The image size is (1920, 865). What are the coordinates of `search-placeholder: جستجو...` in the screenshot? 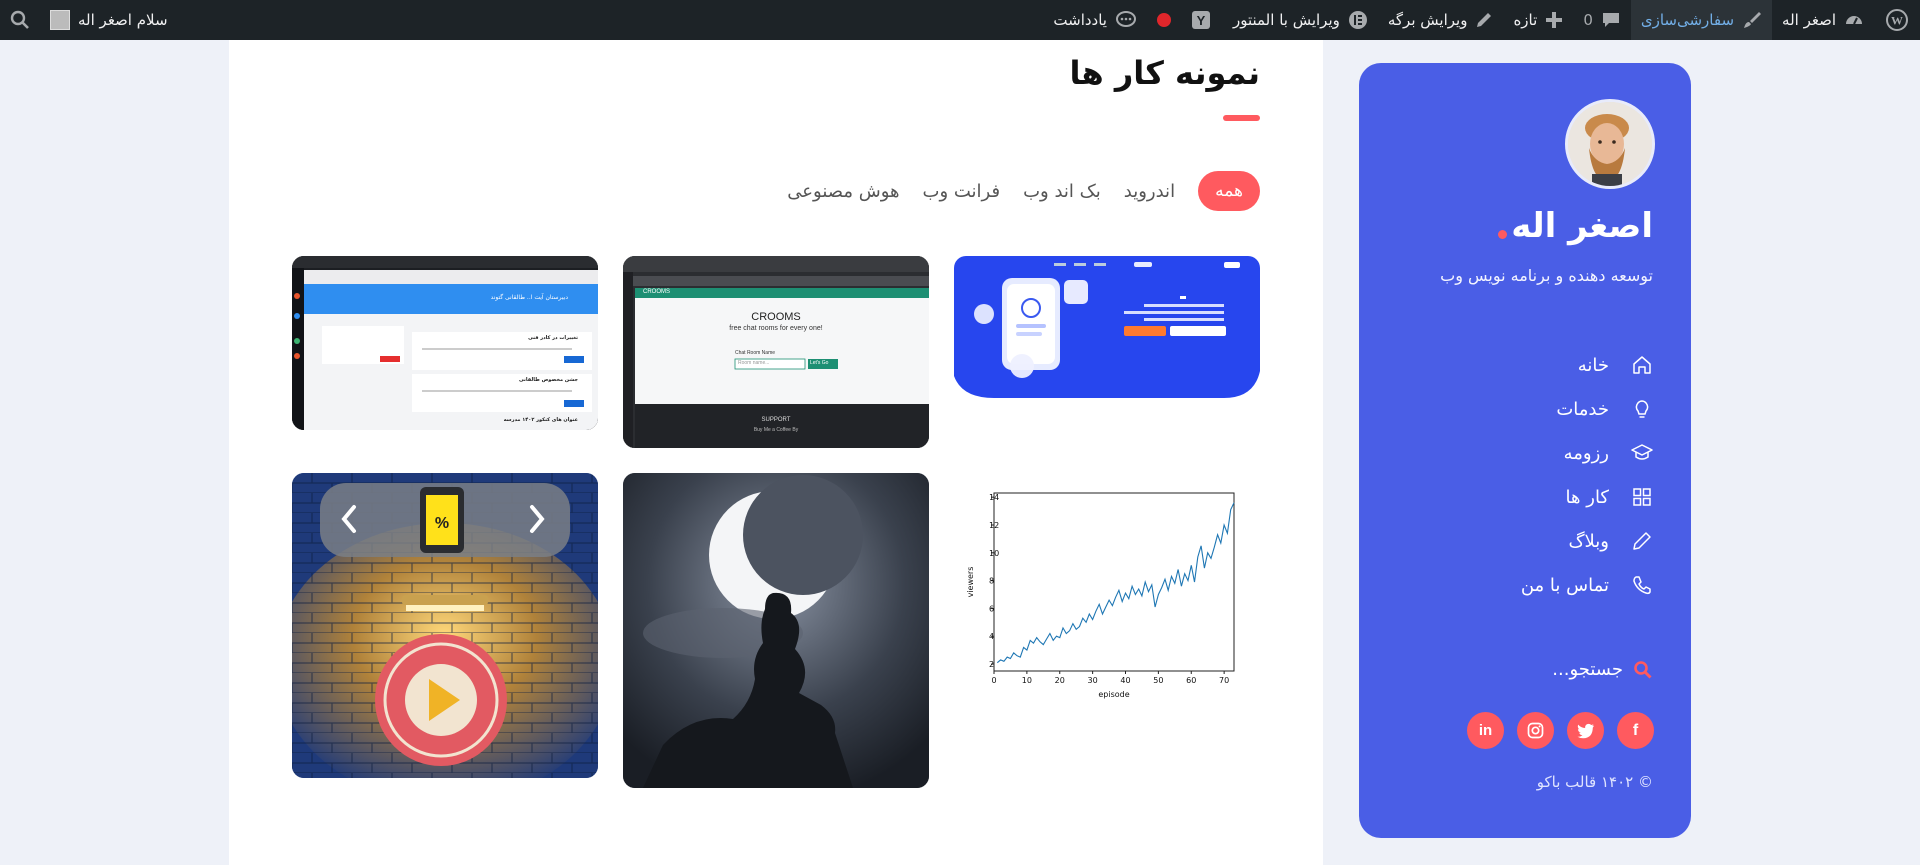 It's located at (1587, 669).